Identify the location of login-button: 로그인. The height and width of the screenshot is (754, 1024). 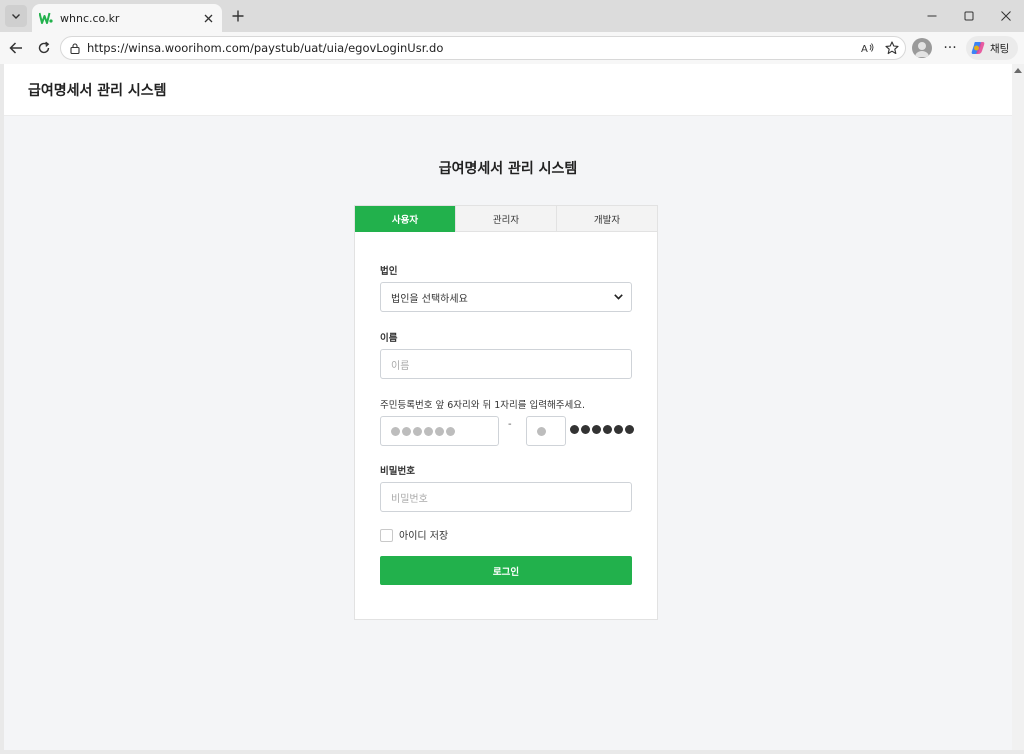
(506, 570).